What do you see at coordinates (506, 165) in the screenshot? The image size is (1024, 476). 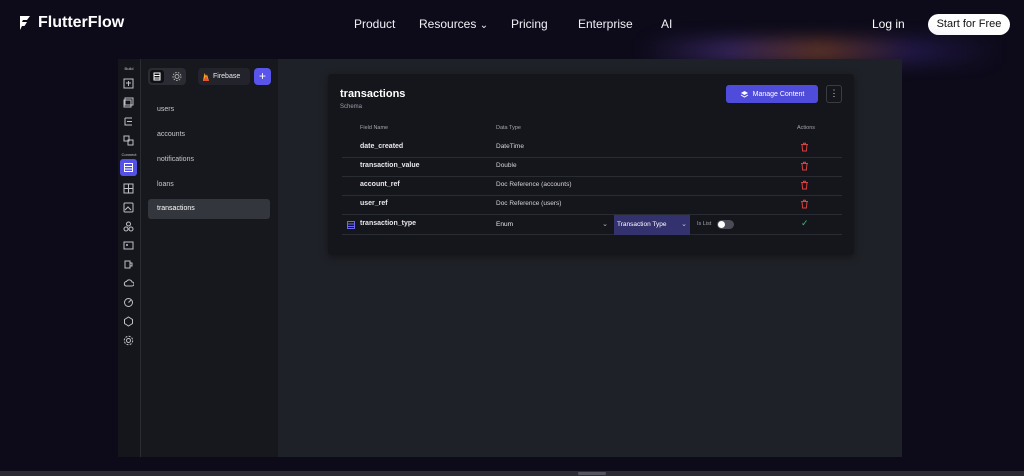 I see `field-type: Double` at bounding box center [506, 165].